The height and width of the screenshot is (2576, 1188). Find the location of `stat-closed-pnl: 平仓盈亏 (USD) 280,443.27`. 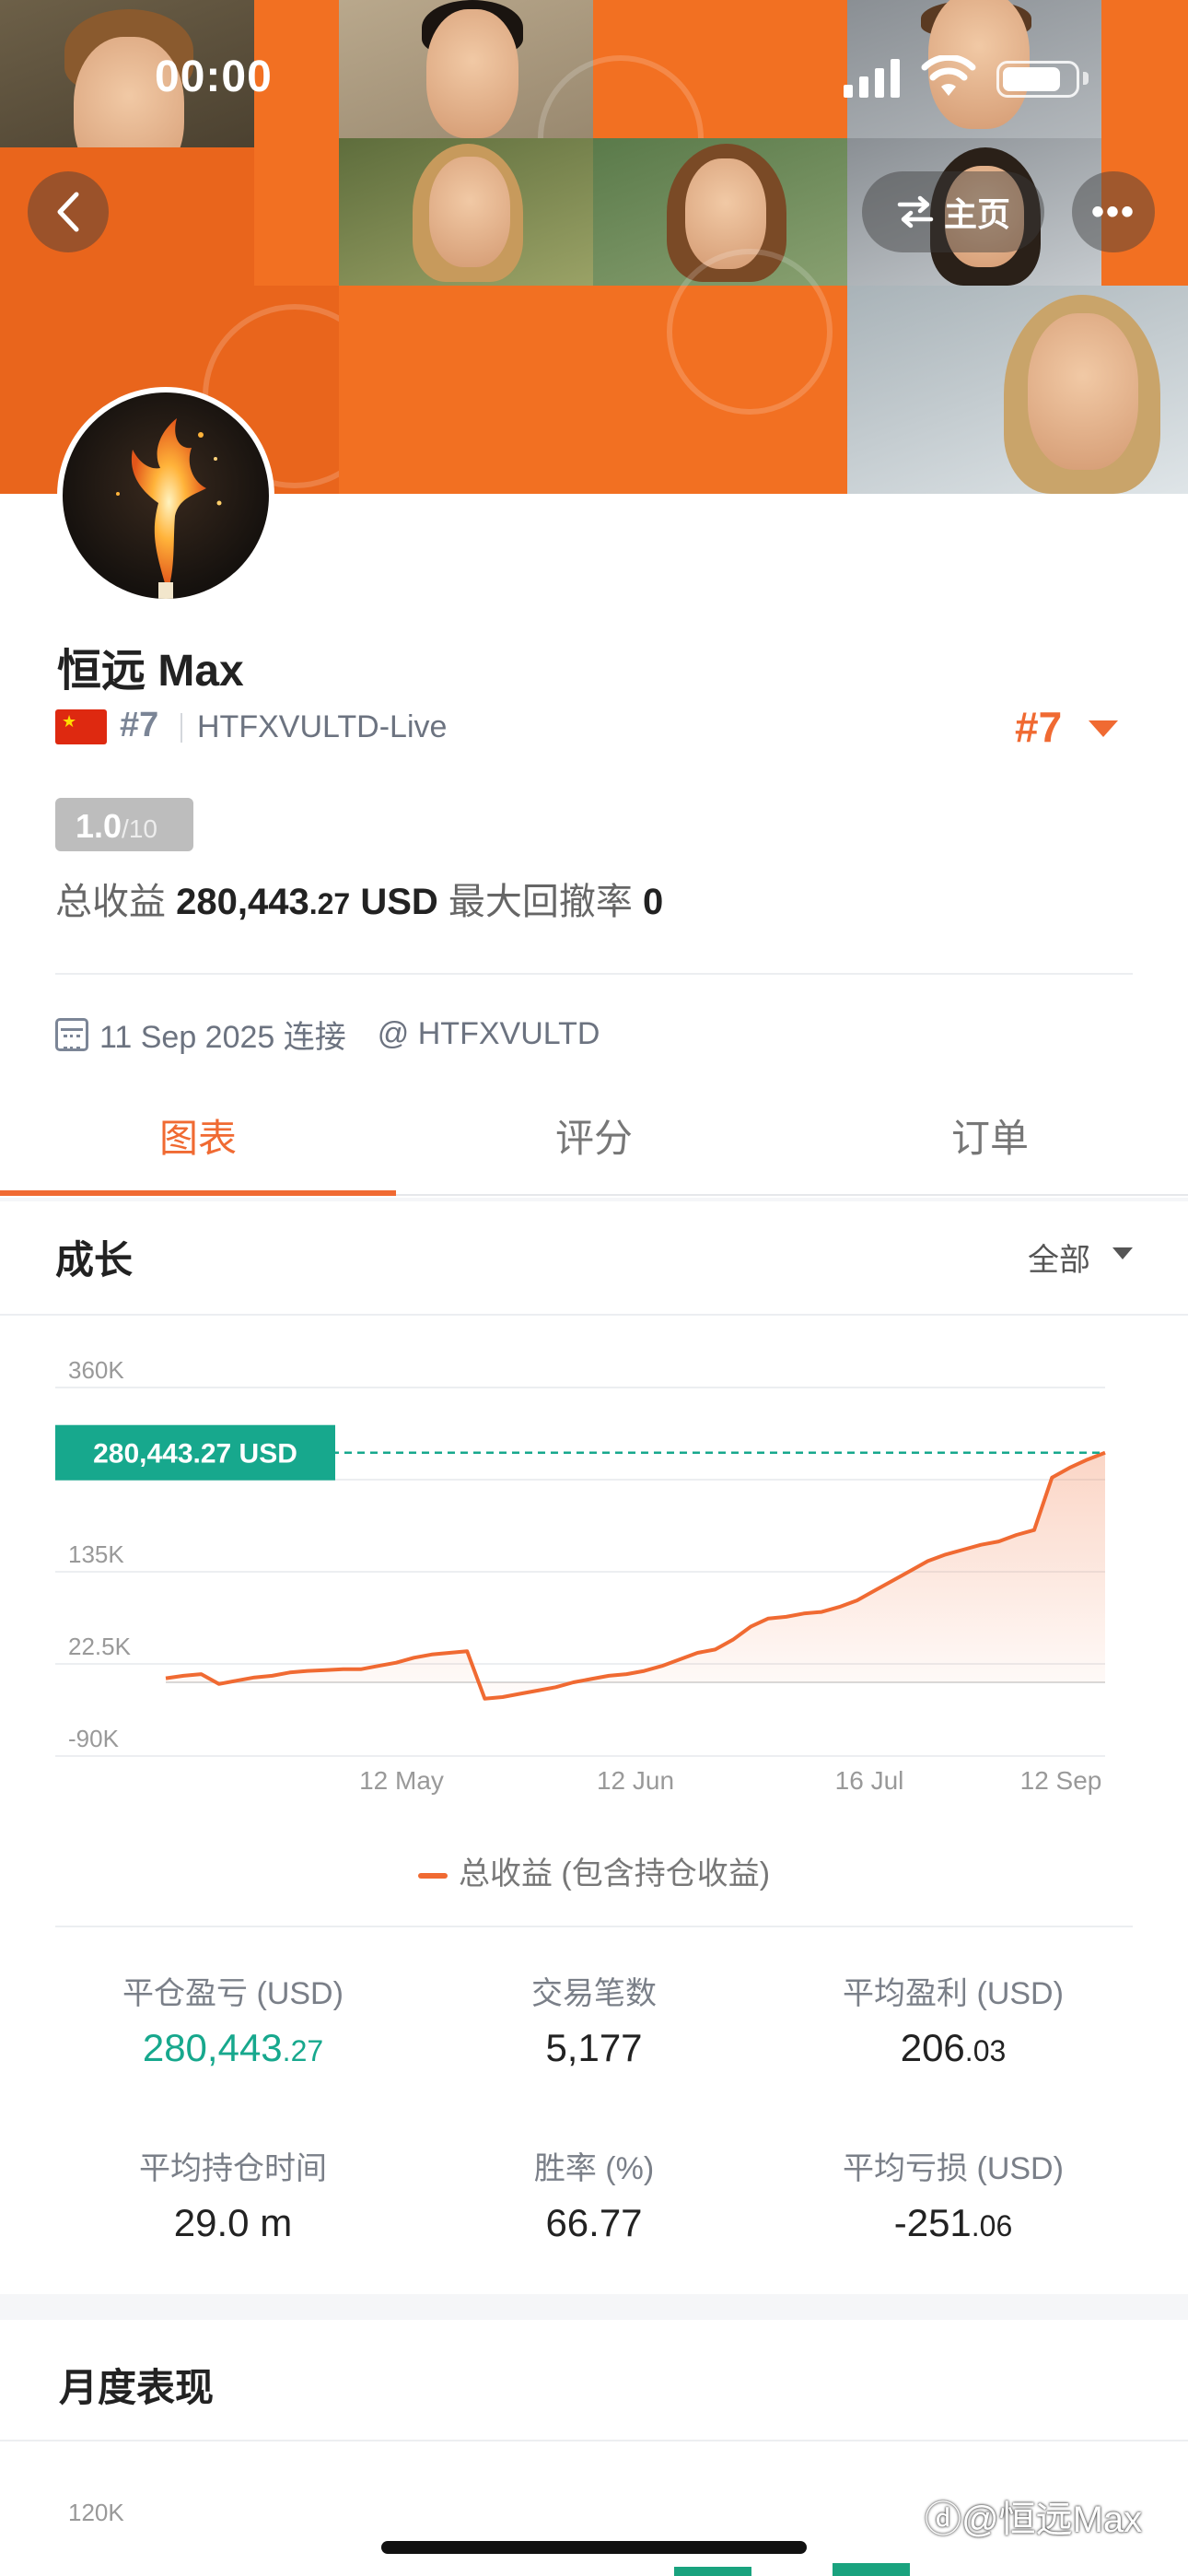

stat-closed-pnl: 平仓盈亏 (USD) 280,443.27 is located at coordinates (233, 2022).